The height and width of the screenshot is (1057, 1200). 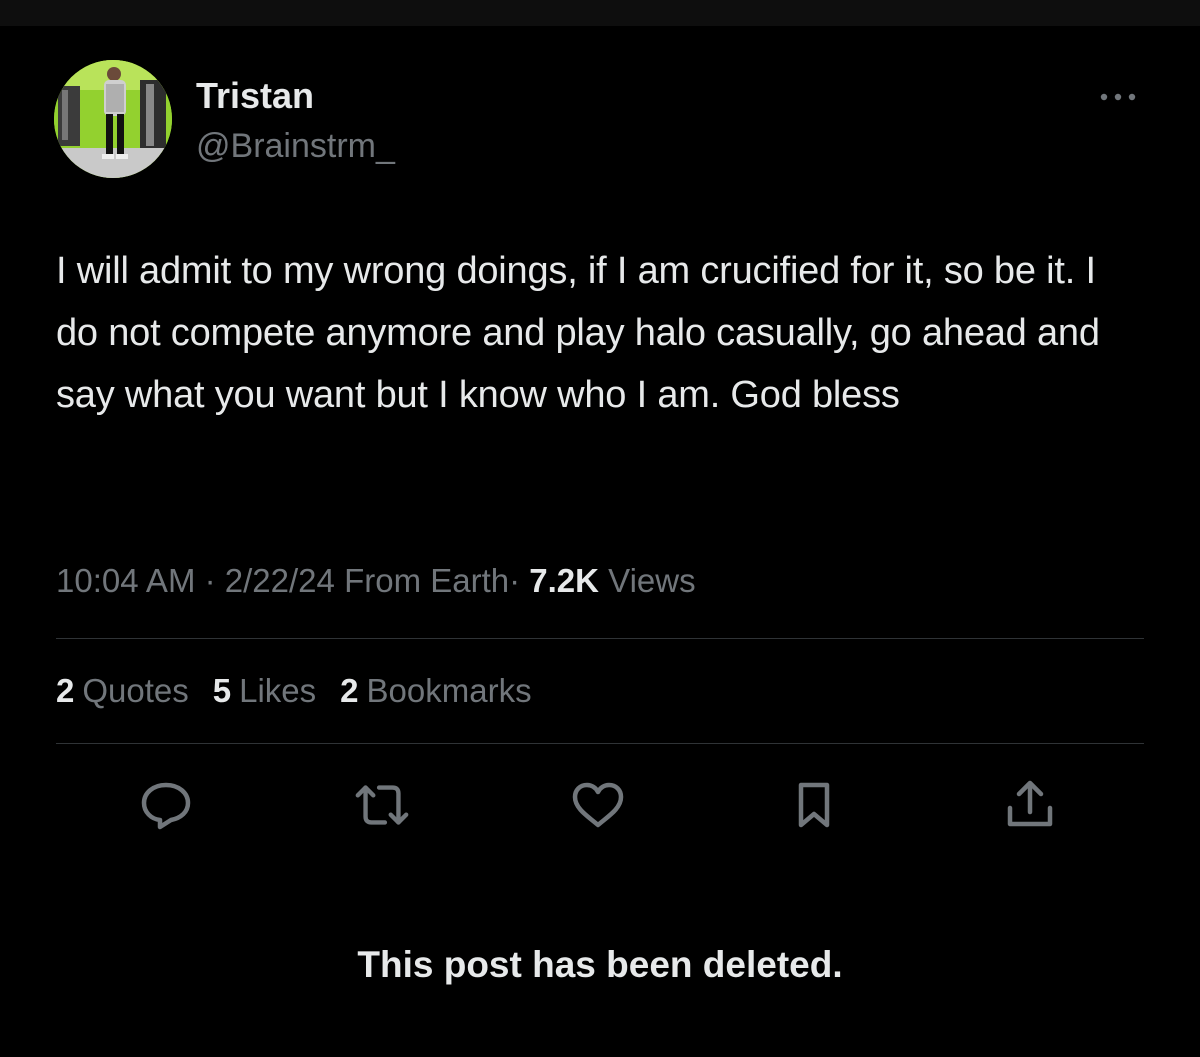 What do you see at coordinates (125, 580) in the screenshot?
I see `post-time: 10:04 AM` at bounding box center [125, 580].